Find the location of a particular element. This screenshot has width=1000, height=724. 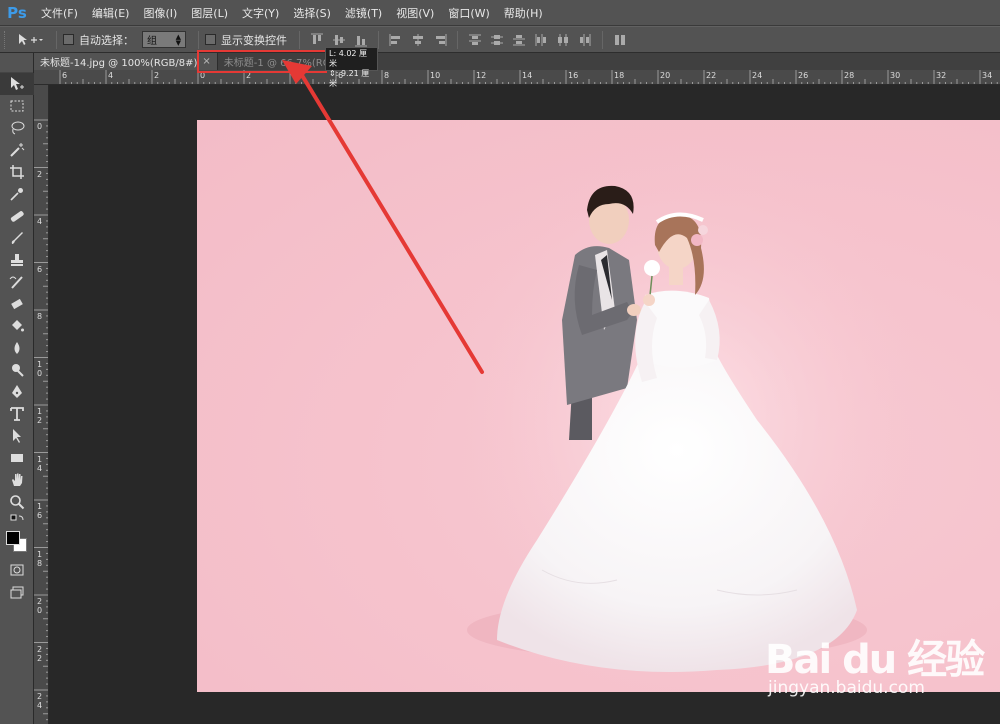

menu-edit: 编辑(E) is located at coordinates (111, 13).